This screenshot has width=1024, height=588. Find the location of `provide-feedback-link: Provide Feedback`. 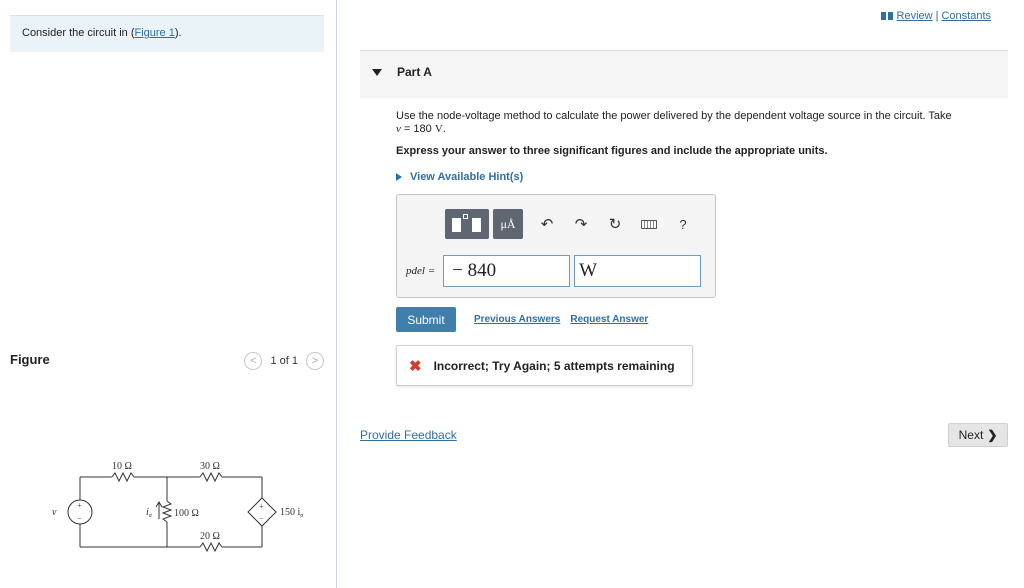

provide-feedback-link: Provide Feedback is located at coordinates (408, 435).